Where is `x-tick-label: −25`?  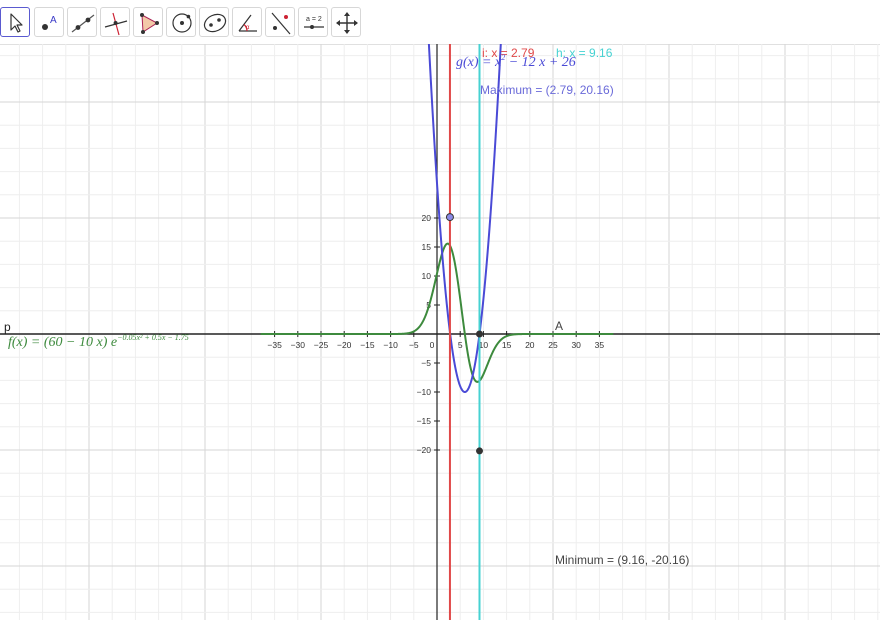
x-tick-label: −25 is located at coordinates (321, 345).